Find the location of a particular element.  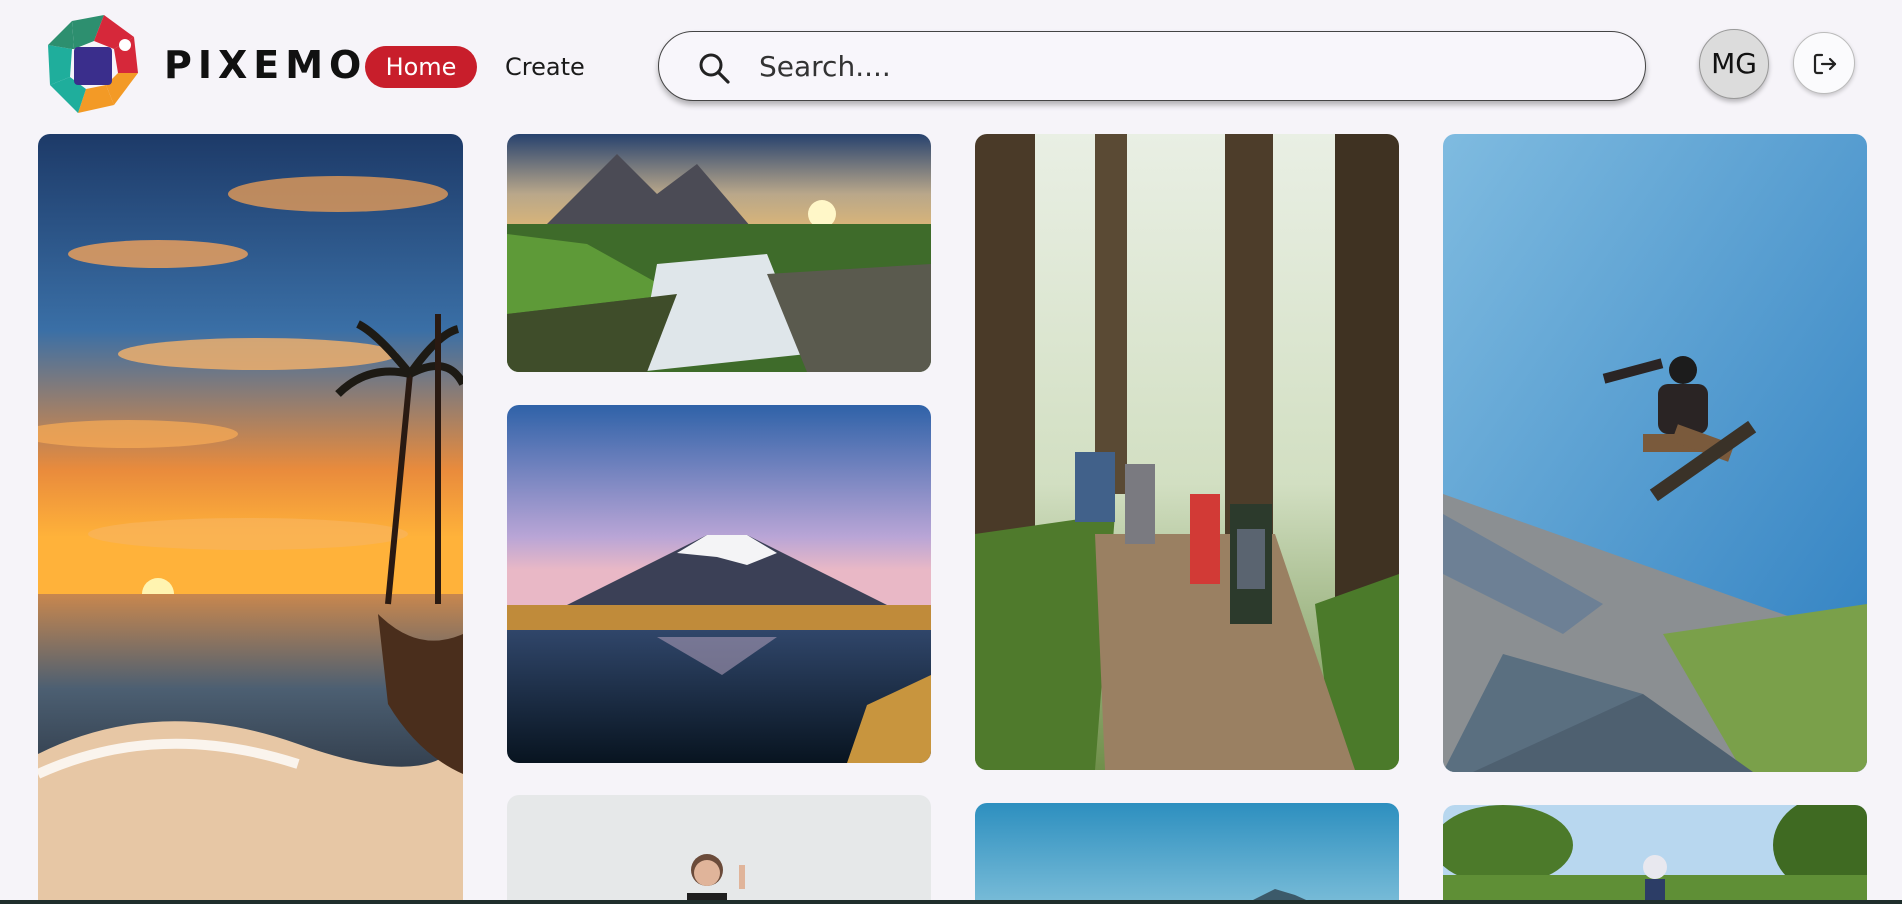

feed-image-cyclist-park is located at coordinates (1655, 854).